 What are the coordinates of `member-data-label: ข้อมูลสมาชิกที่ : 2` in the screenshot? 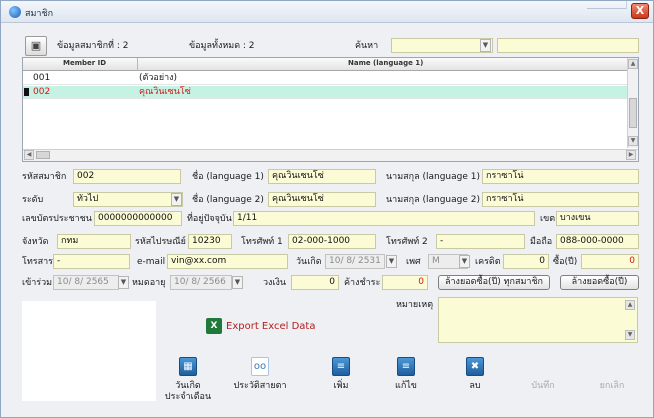 It's located at (93, 46).